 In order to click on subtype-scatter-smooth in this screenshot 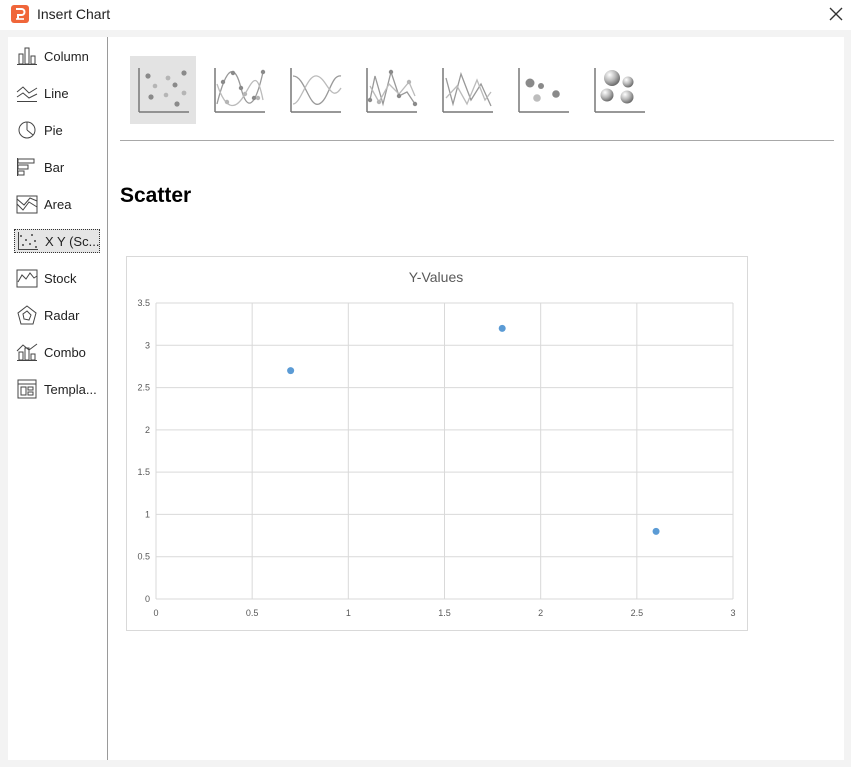, I will do `click(315, 90)`.